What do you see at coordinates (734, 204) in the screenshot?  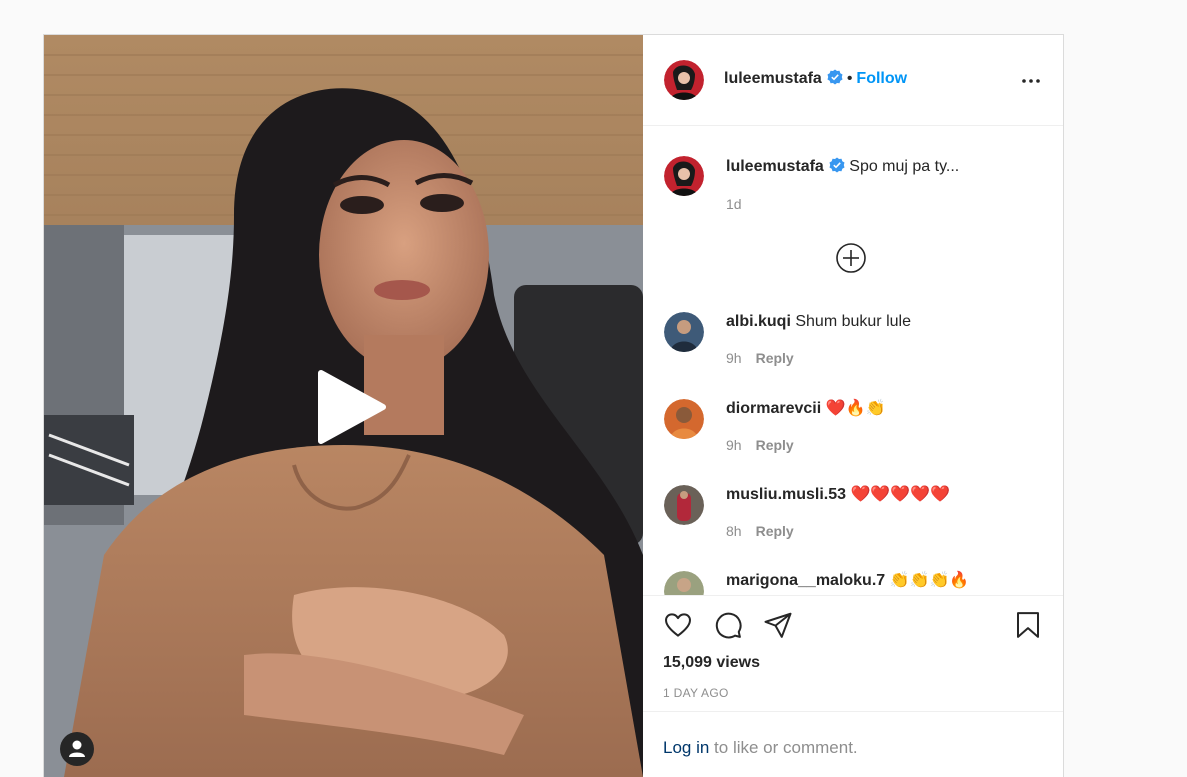 I see `caption-time: 1d` at bounding box center [734, 204].